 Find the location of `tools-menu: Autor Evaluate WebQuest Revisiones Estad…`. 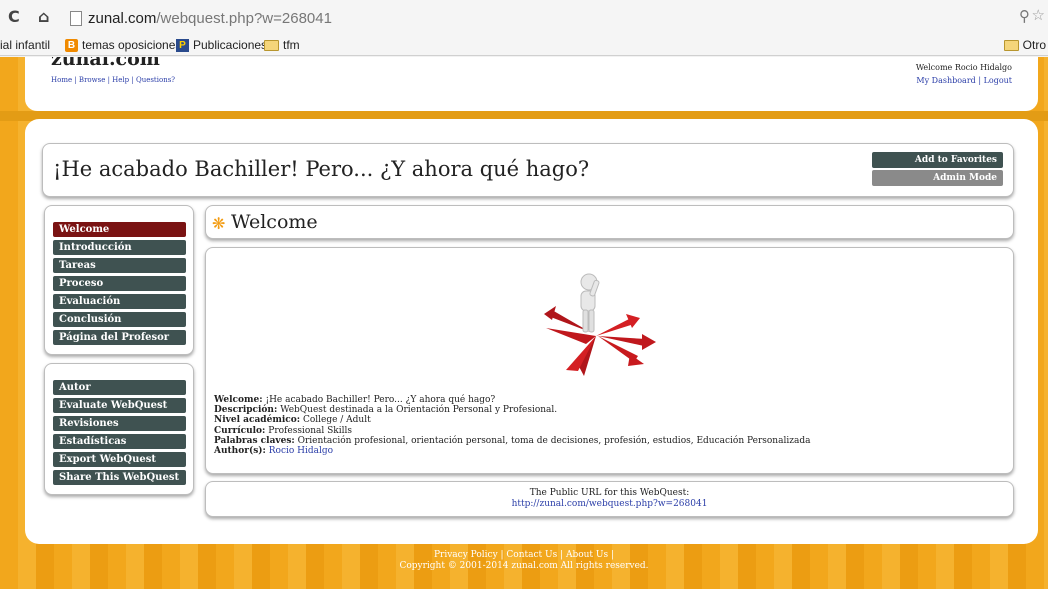

tools-menu: Autor Evaluate WebQuest Revisiones Estad… is located at coordinates (119, 429).